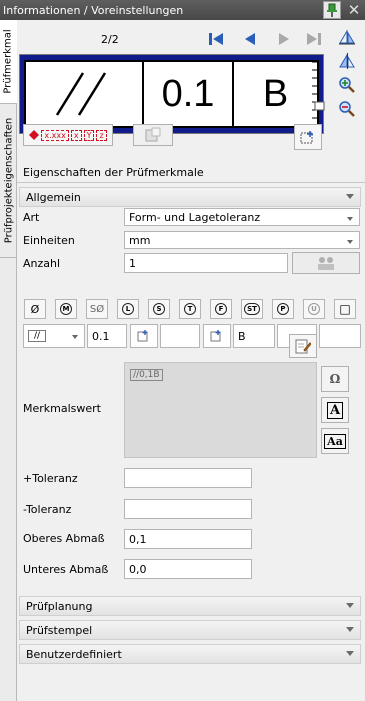 The image size is (365, 701). Describe the element at coordinates (252, 309) in the screenshot. I see `symbol-st-button: ST` at that location.